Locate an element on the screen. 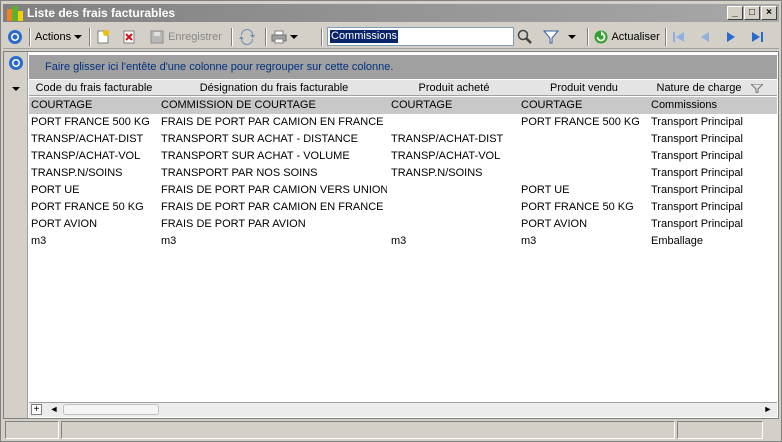 Image resolution: width=782 pixels, height=442 pixels. search-input: Commissions is located at coordinates (420, 36).